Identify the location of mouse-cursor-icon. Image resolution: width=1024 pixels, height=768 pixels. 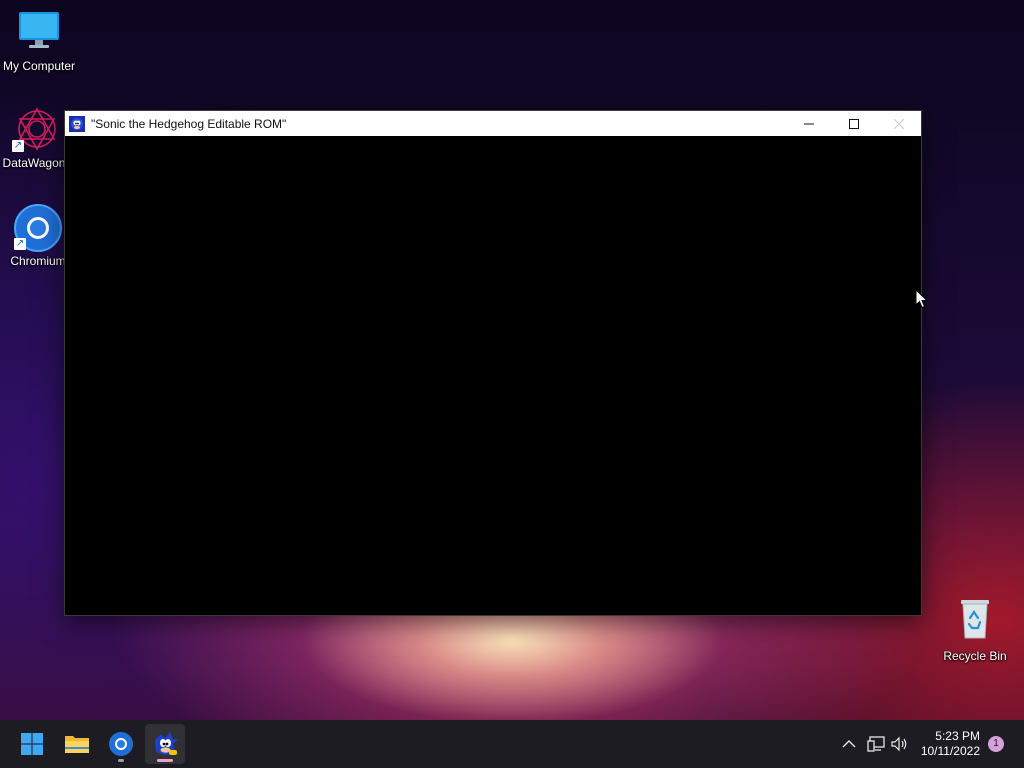
(922, 299).